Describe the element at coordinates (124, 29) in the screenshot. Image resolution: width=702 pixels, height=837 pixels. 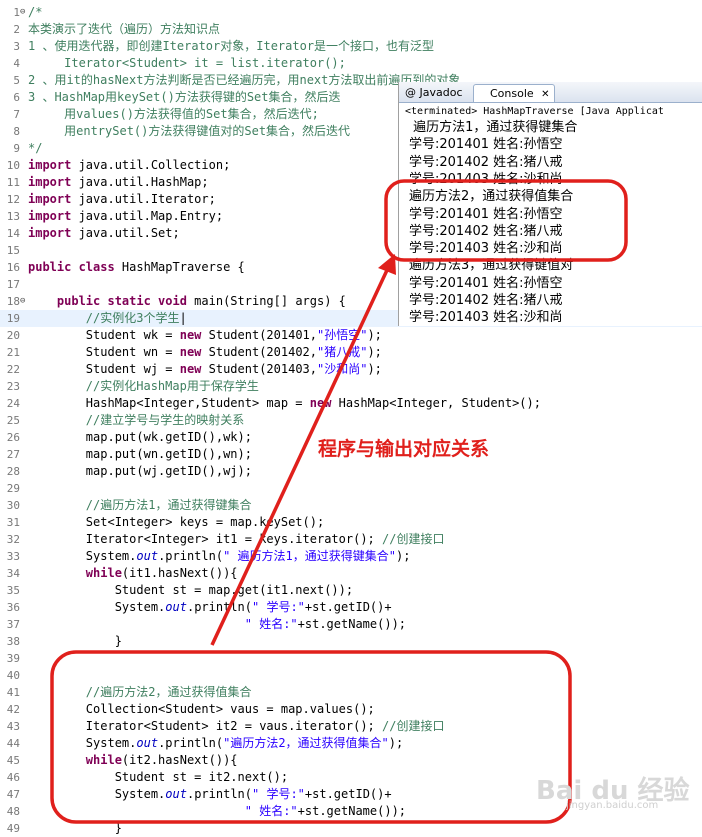
I see `code-text: 本类演示了迭代（遍历）方法知识点` at that location.